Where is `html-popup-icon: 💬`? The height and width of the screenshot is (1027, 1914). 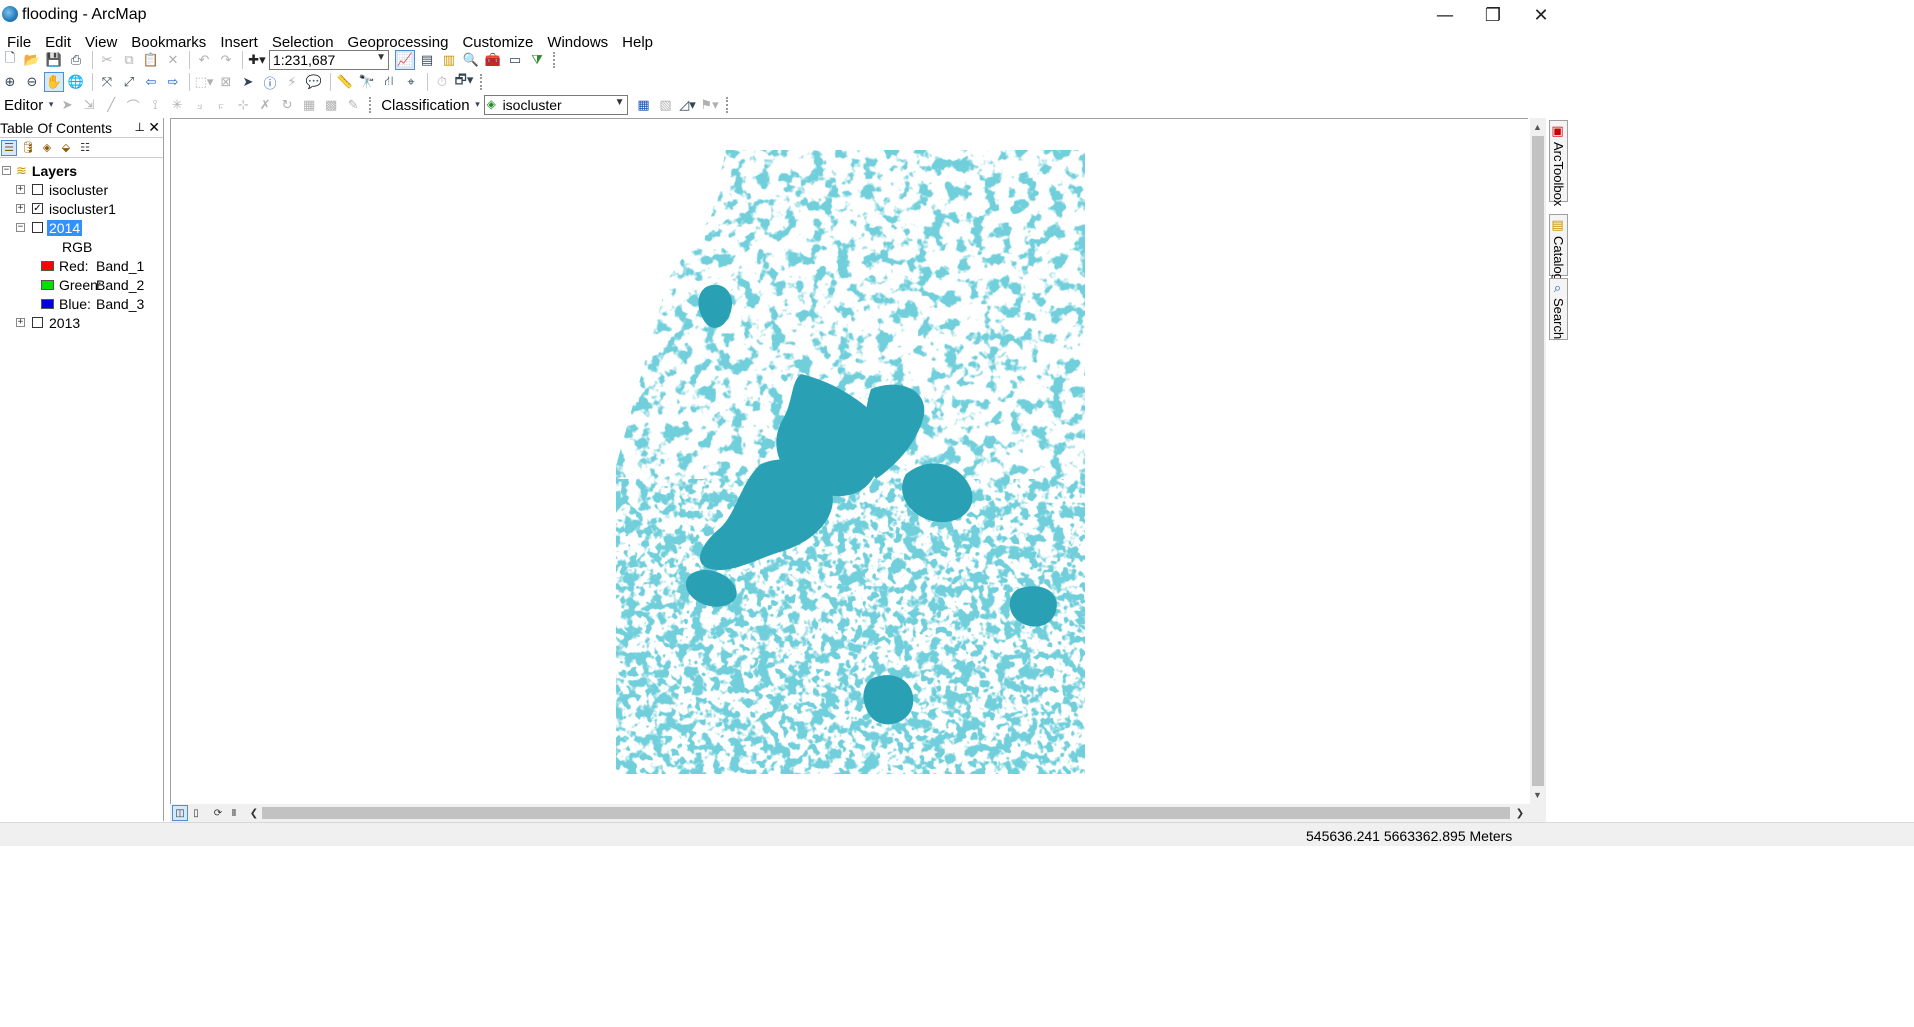 html-popup-icon: 💬 is located at coordinates (314, 82).